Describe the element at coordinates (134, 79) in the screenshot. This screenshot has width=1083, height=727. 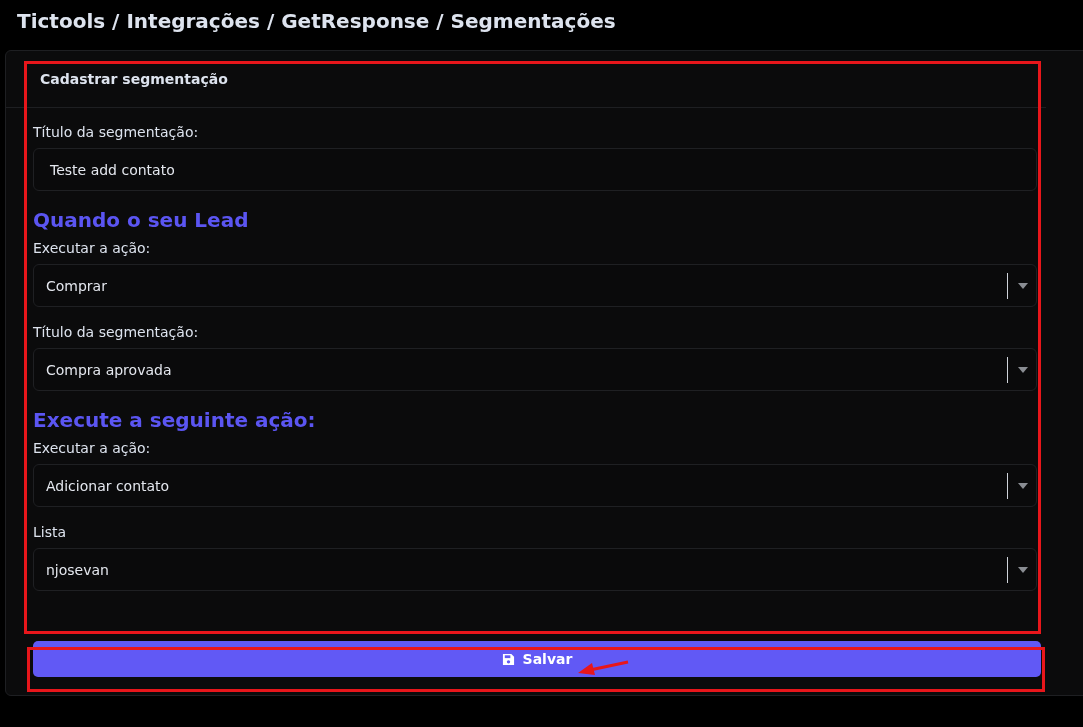
I see `card-title: Cadastrar segmentação` at that location.